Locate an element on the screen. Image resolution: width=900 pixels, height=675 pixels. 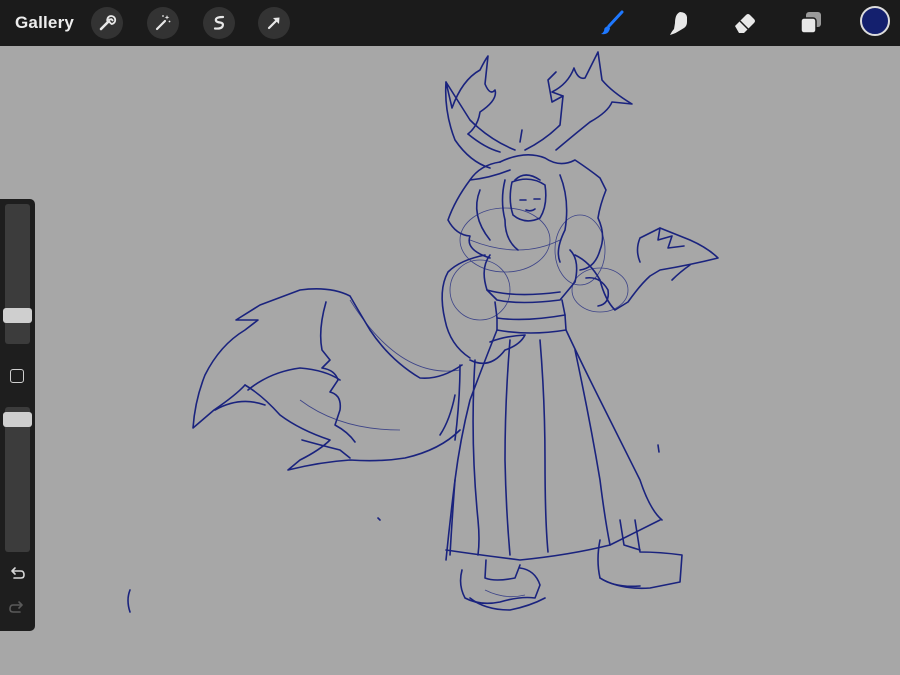
opacity-slider is located at coordinates (17, 479).